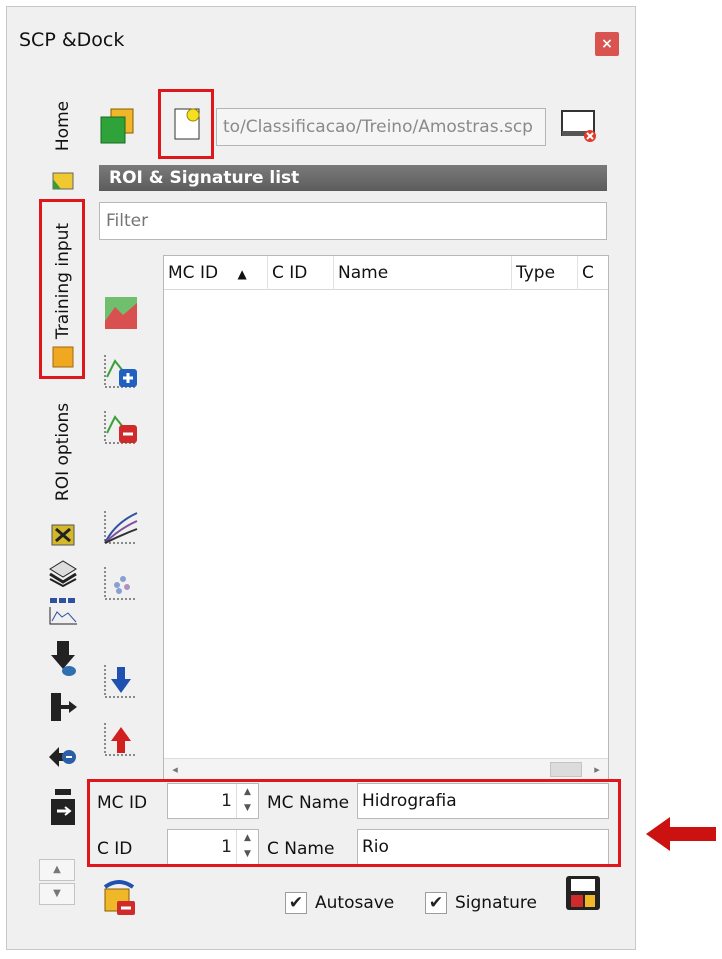  I want to click on settings-icon, so click(63, 807).